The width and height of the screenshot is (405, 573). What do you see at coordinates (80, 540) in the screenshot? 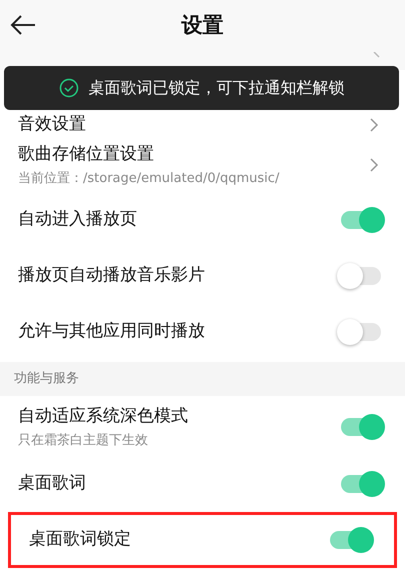
I see `setting-label: 桌面歌词锁定` at bounding box center [80, 540].